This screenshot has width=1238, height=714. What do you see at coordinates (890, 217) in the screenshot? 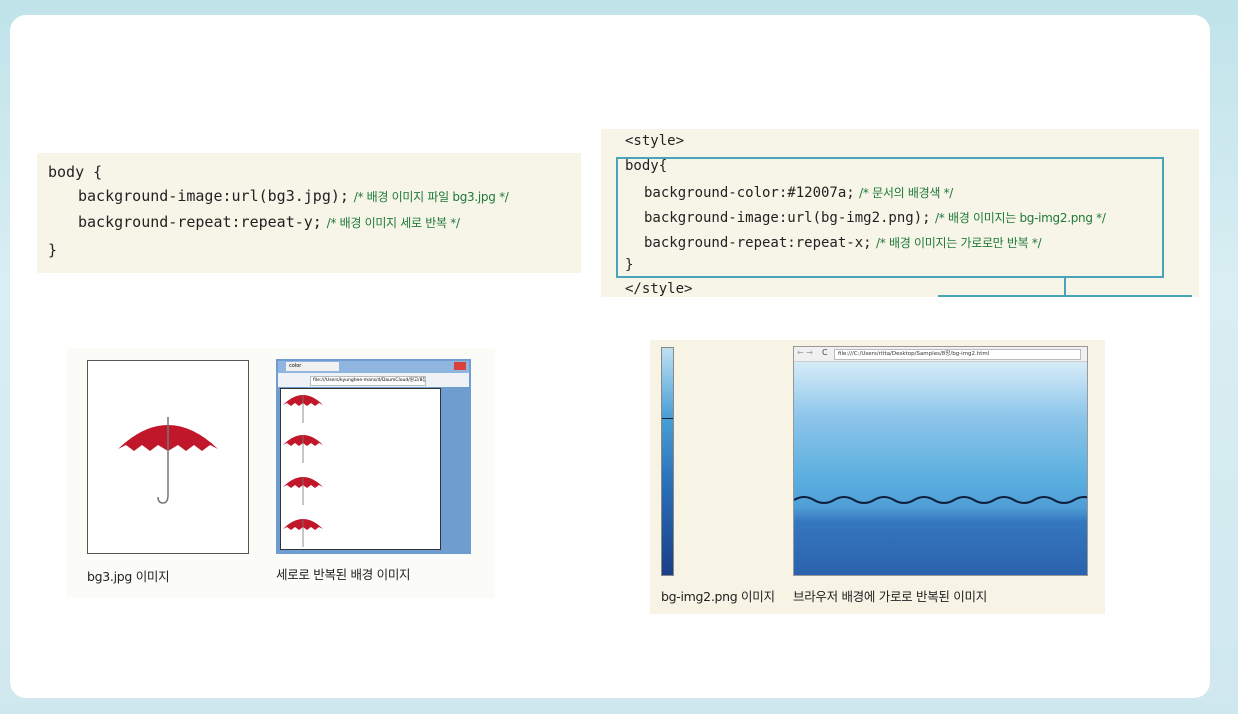
I see `highlight-frame` at bounding box center [890, 217].